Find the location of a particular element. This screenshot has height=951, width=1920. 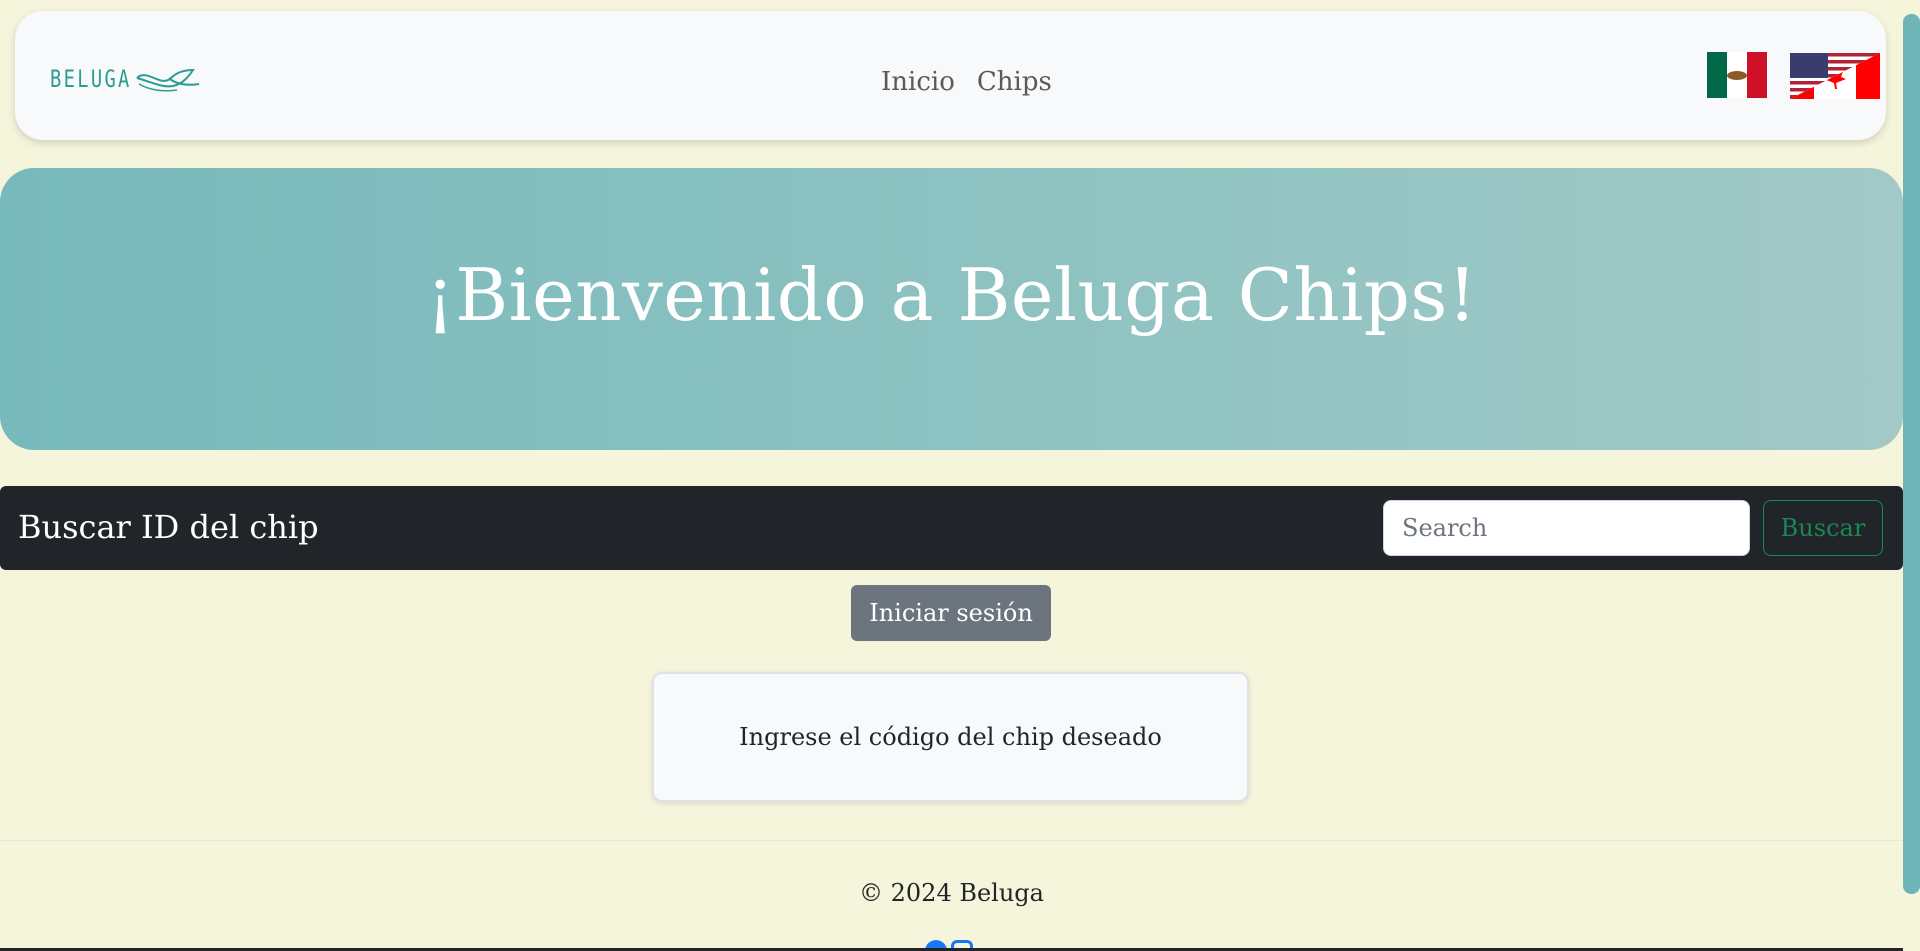

footer: © 2024 Beluga is located at coordinates (951, 895).